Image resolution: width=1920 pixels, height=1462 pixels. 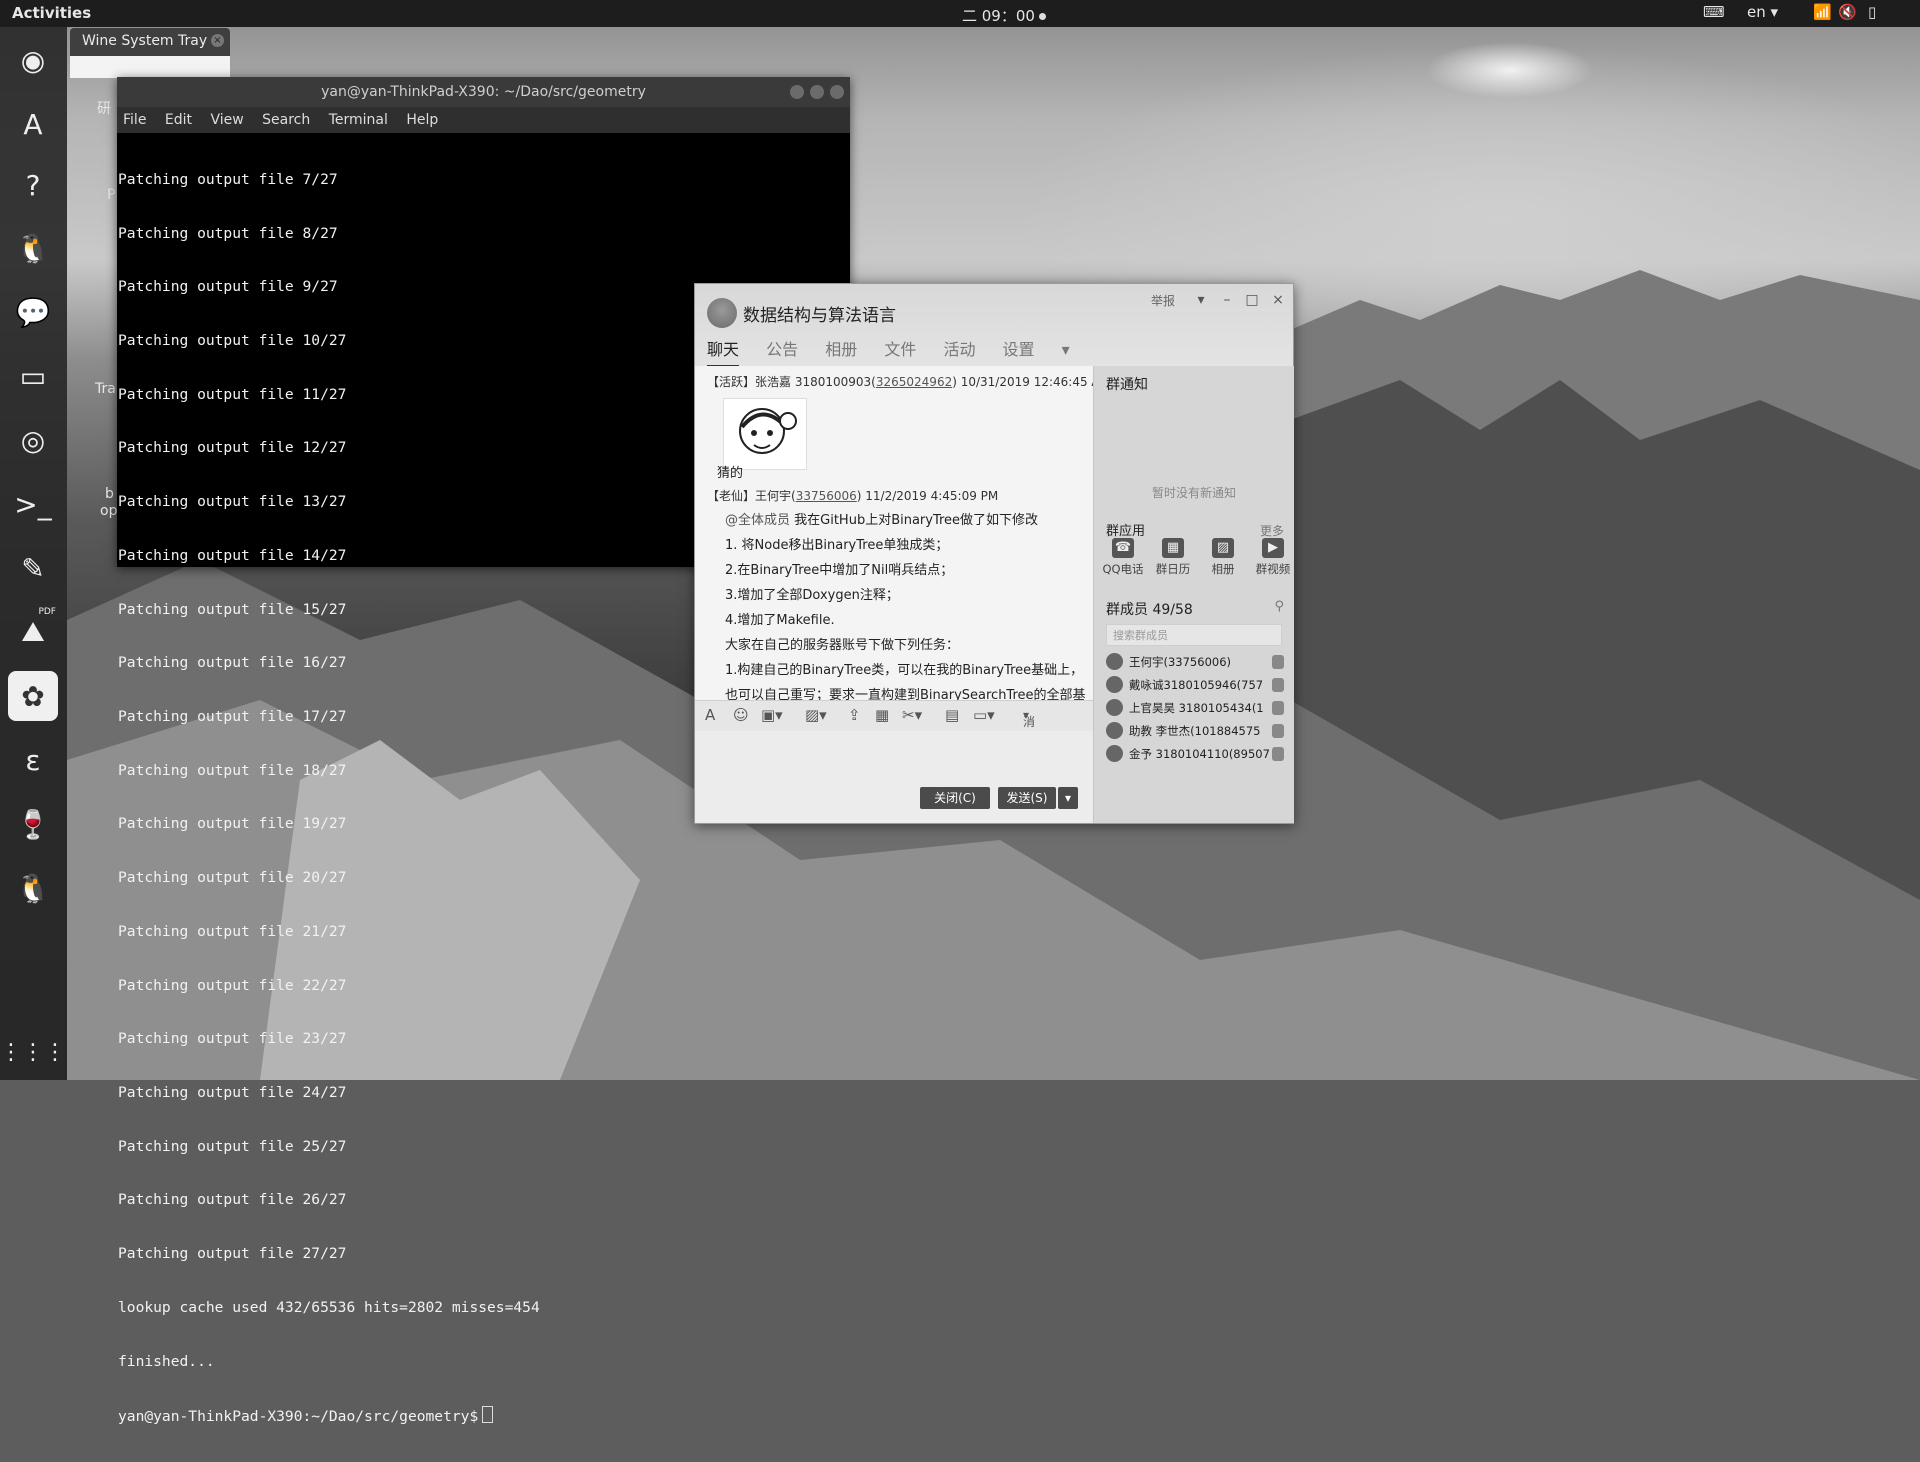 What do you see at coordinates (959, 352) in the screenshot?
I see `tab-activities: 活动` at bounding box center [959, 352].